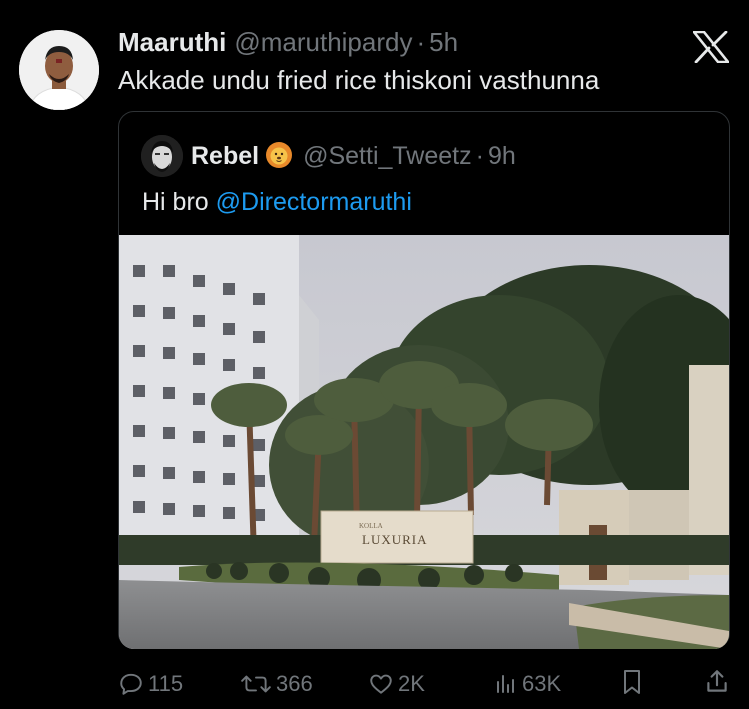 The height and width of the screenshot is (709, 749). What do you see at coordinates (371, 526) in the screenshot?
I see `photo-sign-small: KOLLA` at bounding box center [371, 526].